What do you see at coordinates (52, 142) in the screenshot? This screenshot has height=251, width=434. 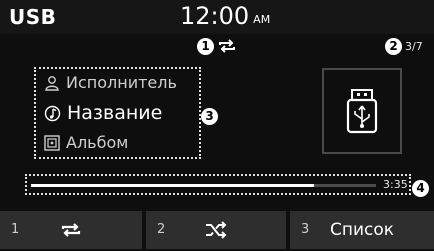 I see `album-icon` at bounding box center [52, 142].